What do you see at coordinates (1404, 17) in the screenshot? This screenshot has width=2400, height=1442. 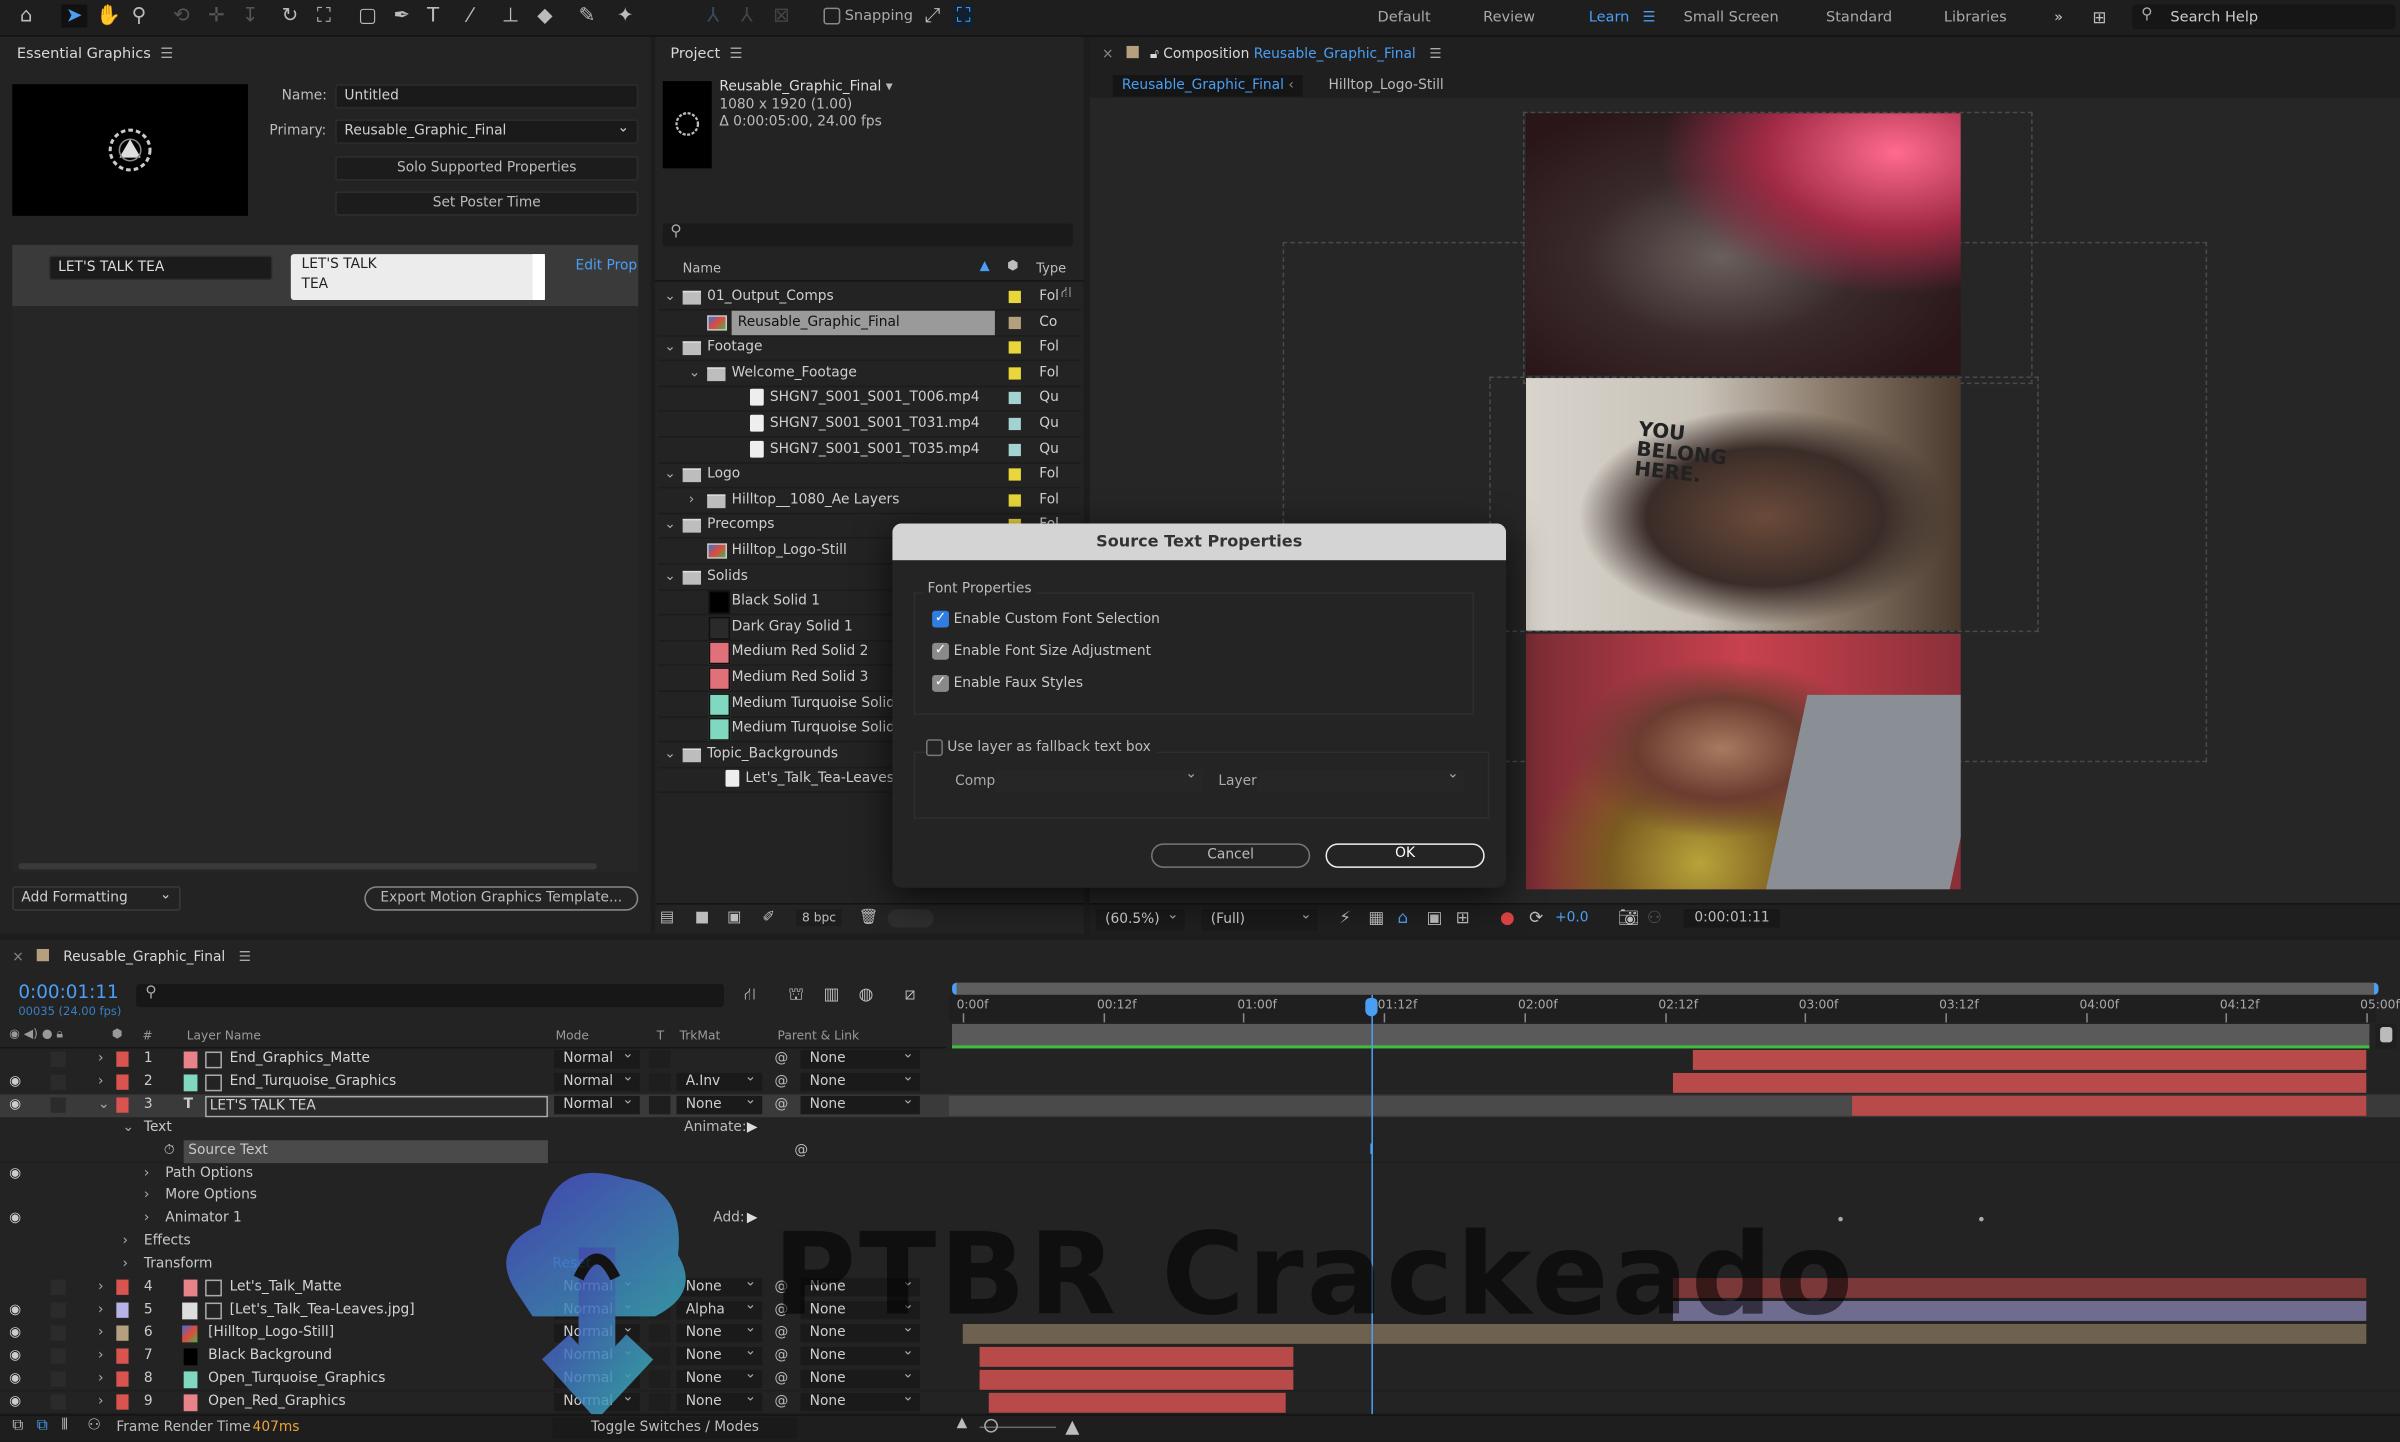 I see `workspace-tab-default: Default` at bounding box center [1404, 17].